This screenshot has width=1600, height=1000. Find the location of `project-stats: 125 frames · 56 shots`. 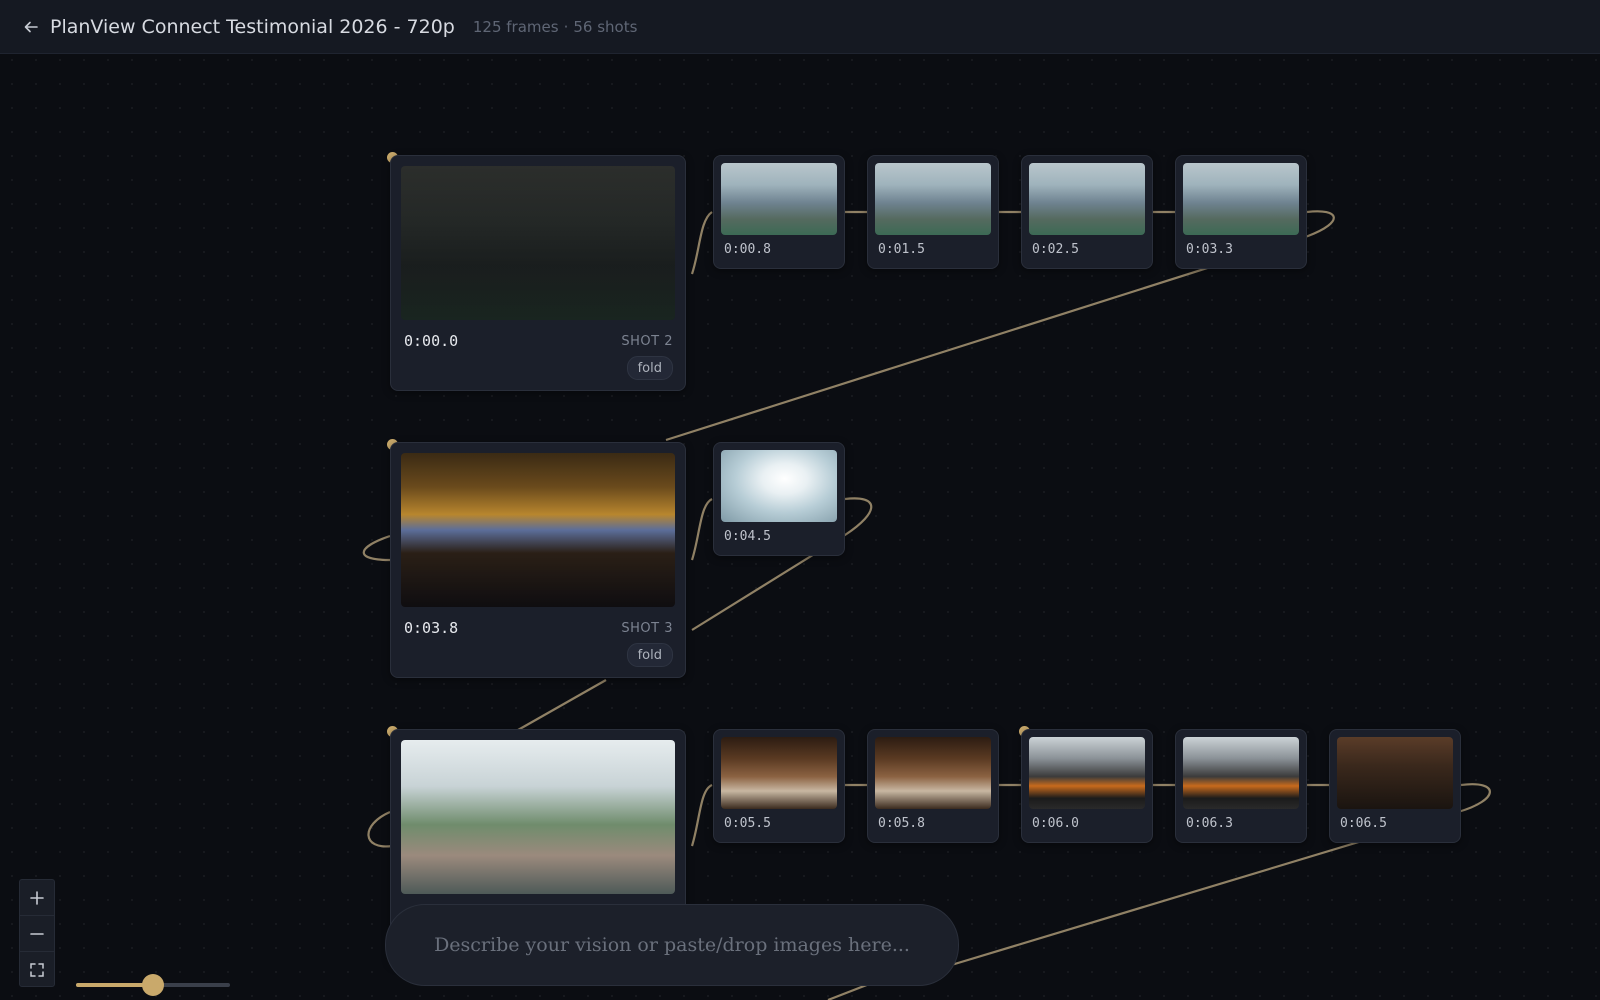

project-stats: 125 frames · 56 shots is located at coordinates (555, 27).